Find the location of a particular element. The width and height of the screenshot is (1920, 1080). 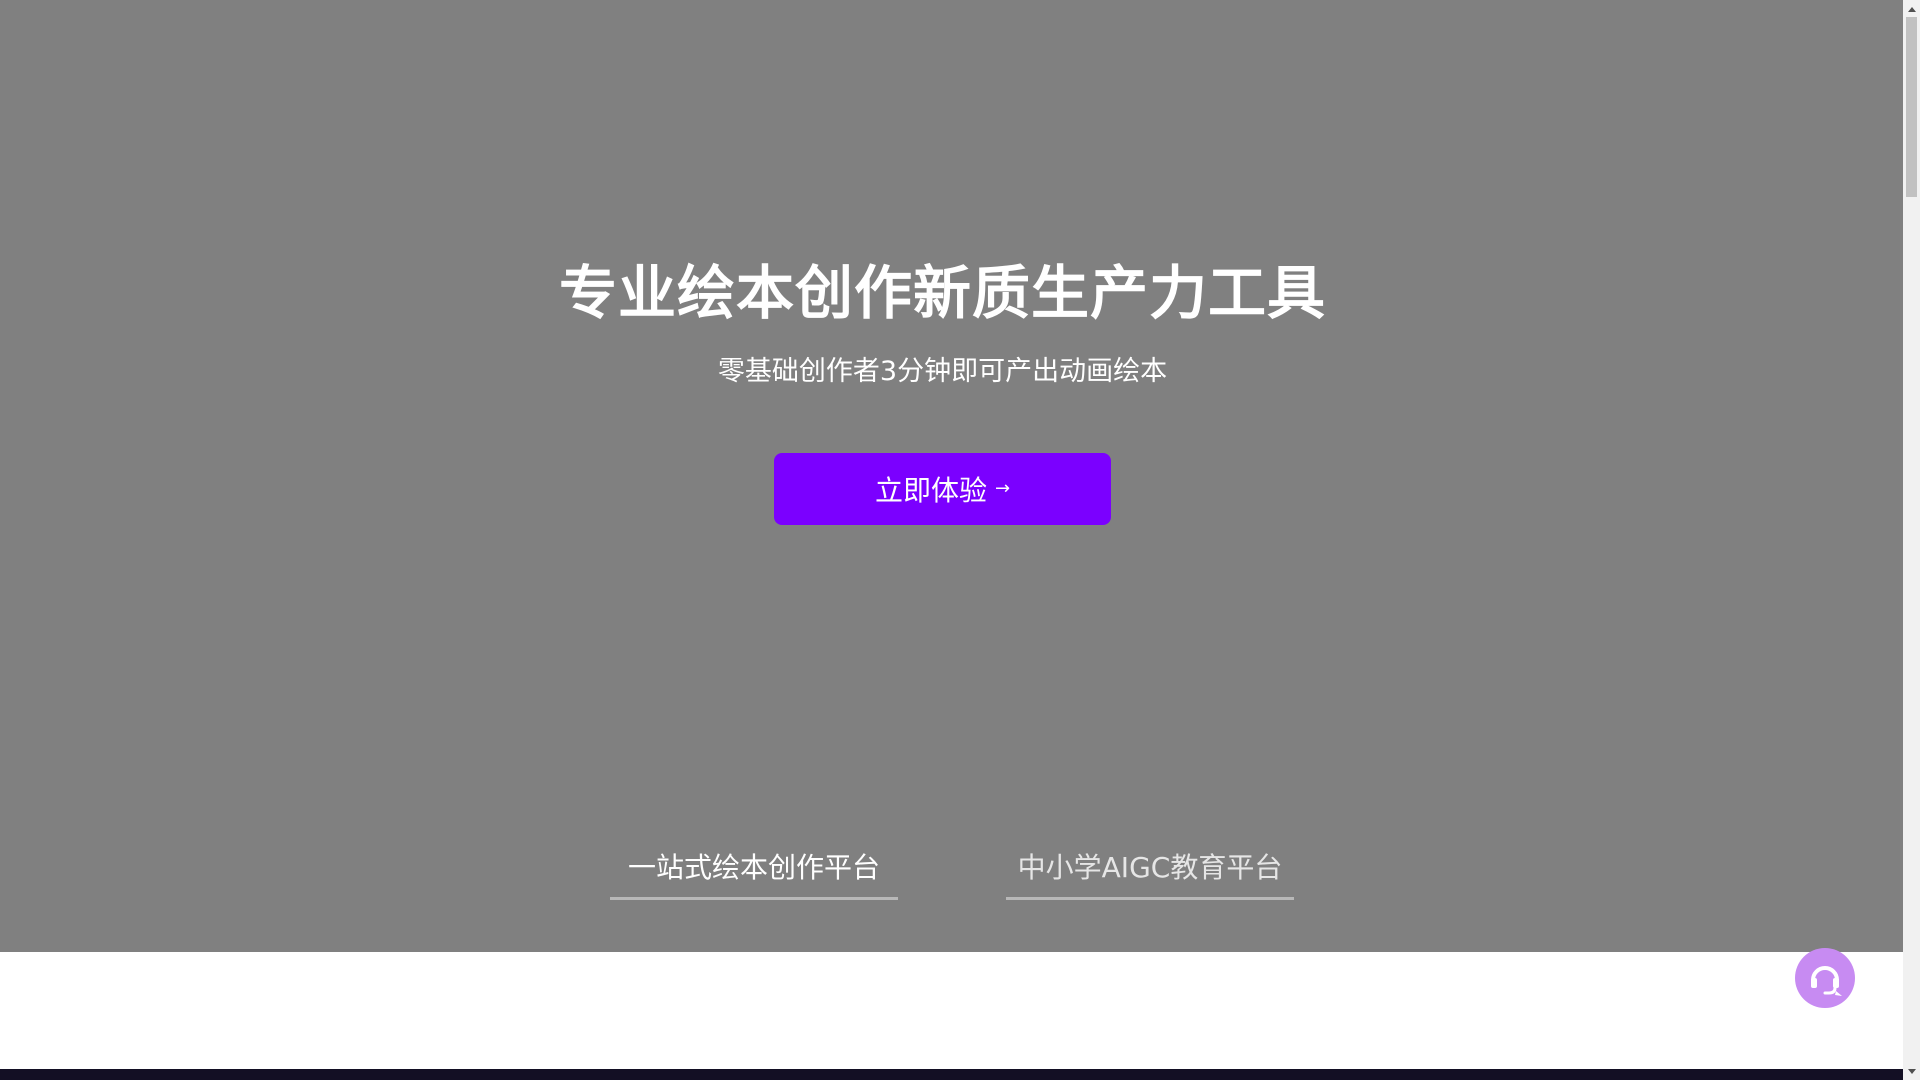

scrollbar-thumb is located at coordinates (1911, 107).